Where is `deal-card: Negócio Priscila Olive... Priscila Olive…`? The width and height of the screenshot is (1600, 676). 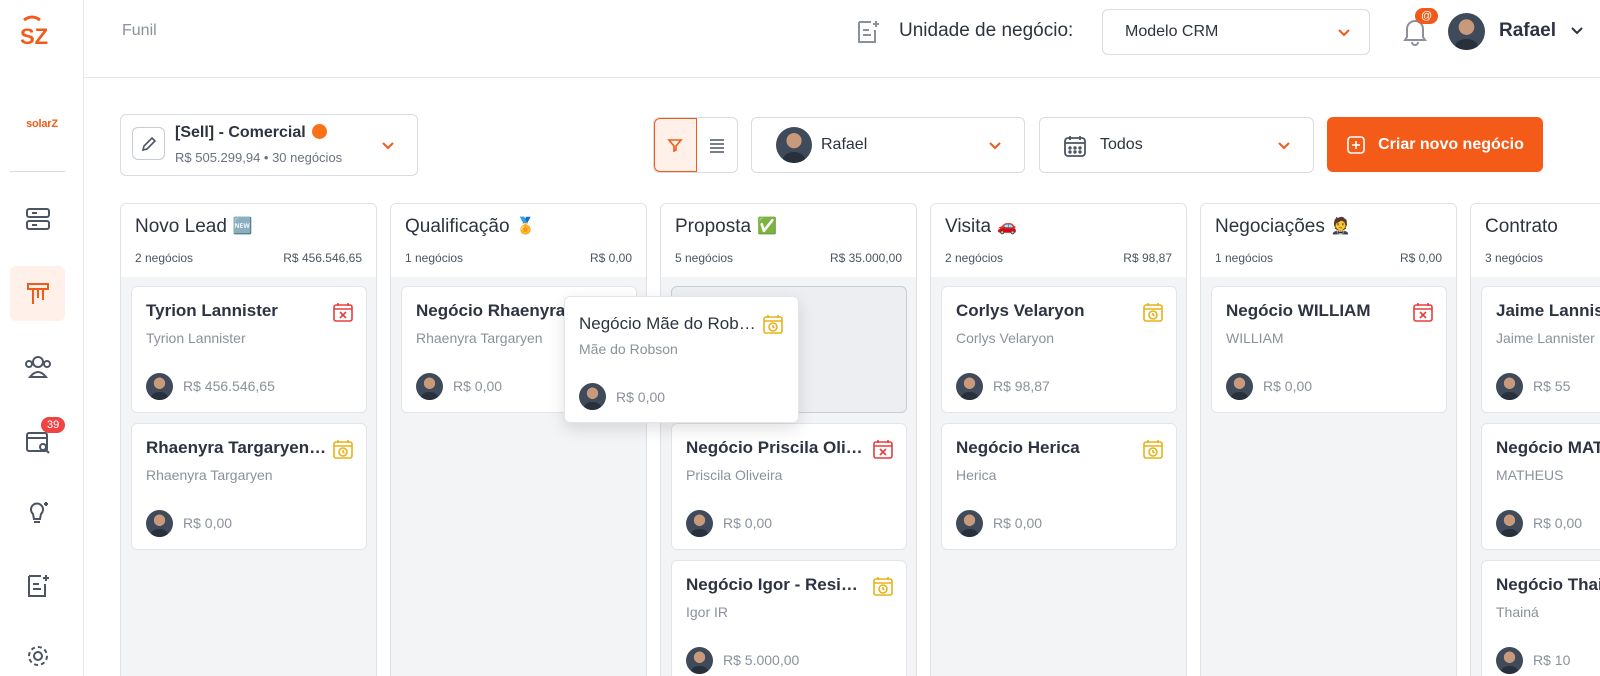 deal-card: Negócio Priscila Olive... Priscila Olive… is located at coordinates (789, 486).